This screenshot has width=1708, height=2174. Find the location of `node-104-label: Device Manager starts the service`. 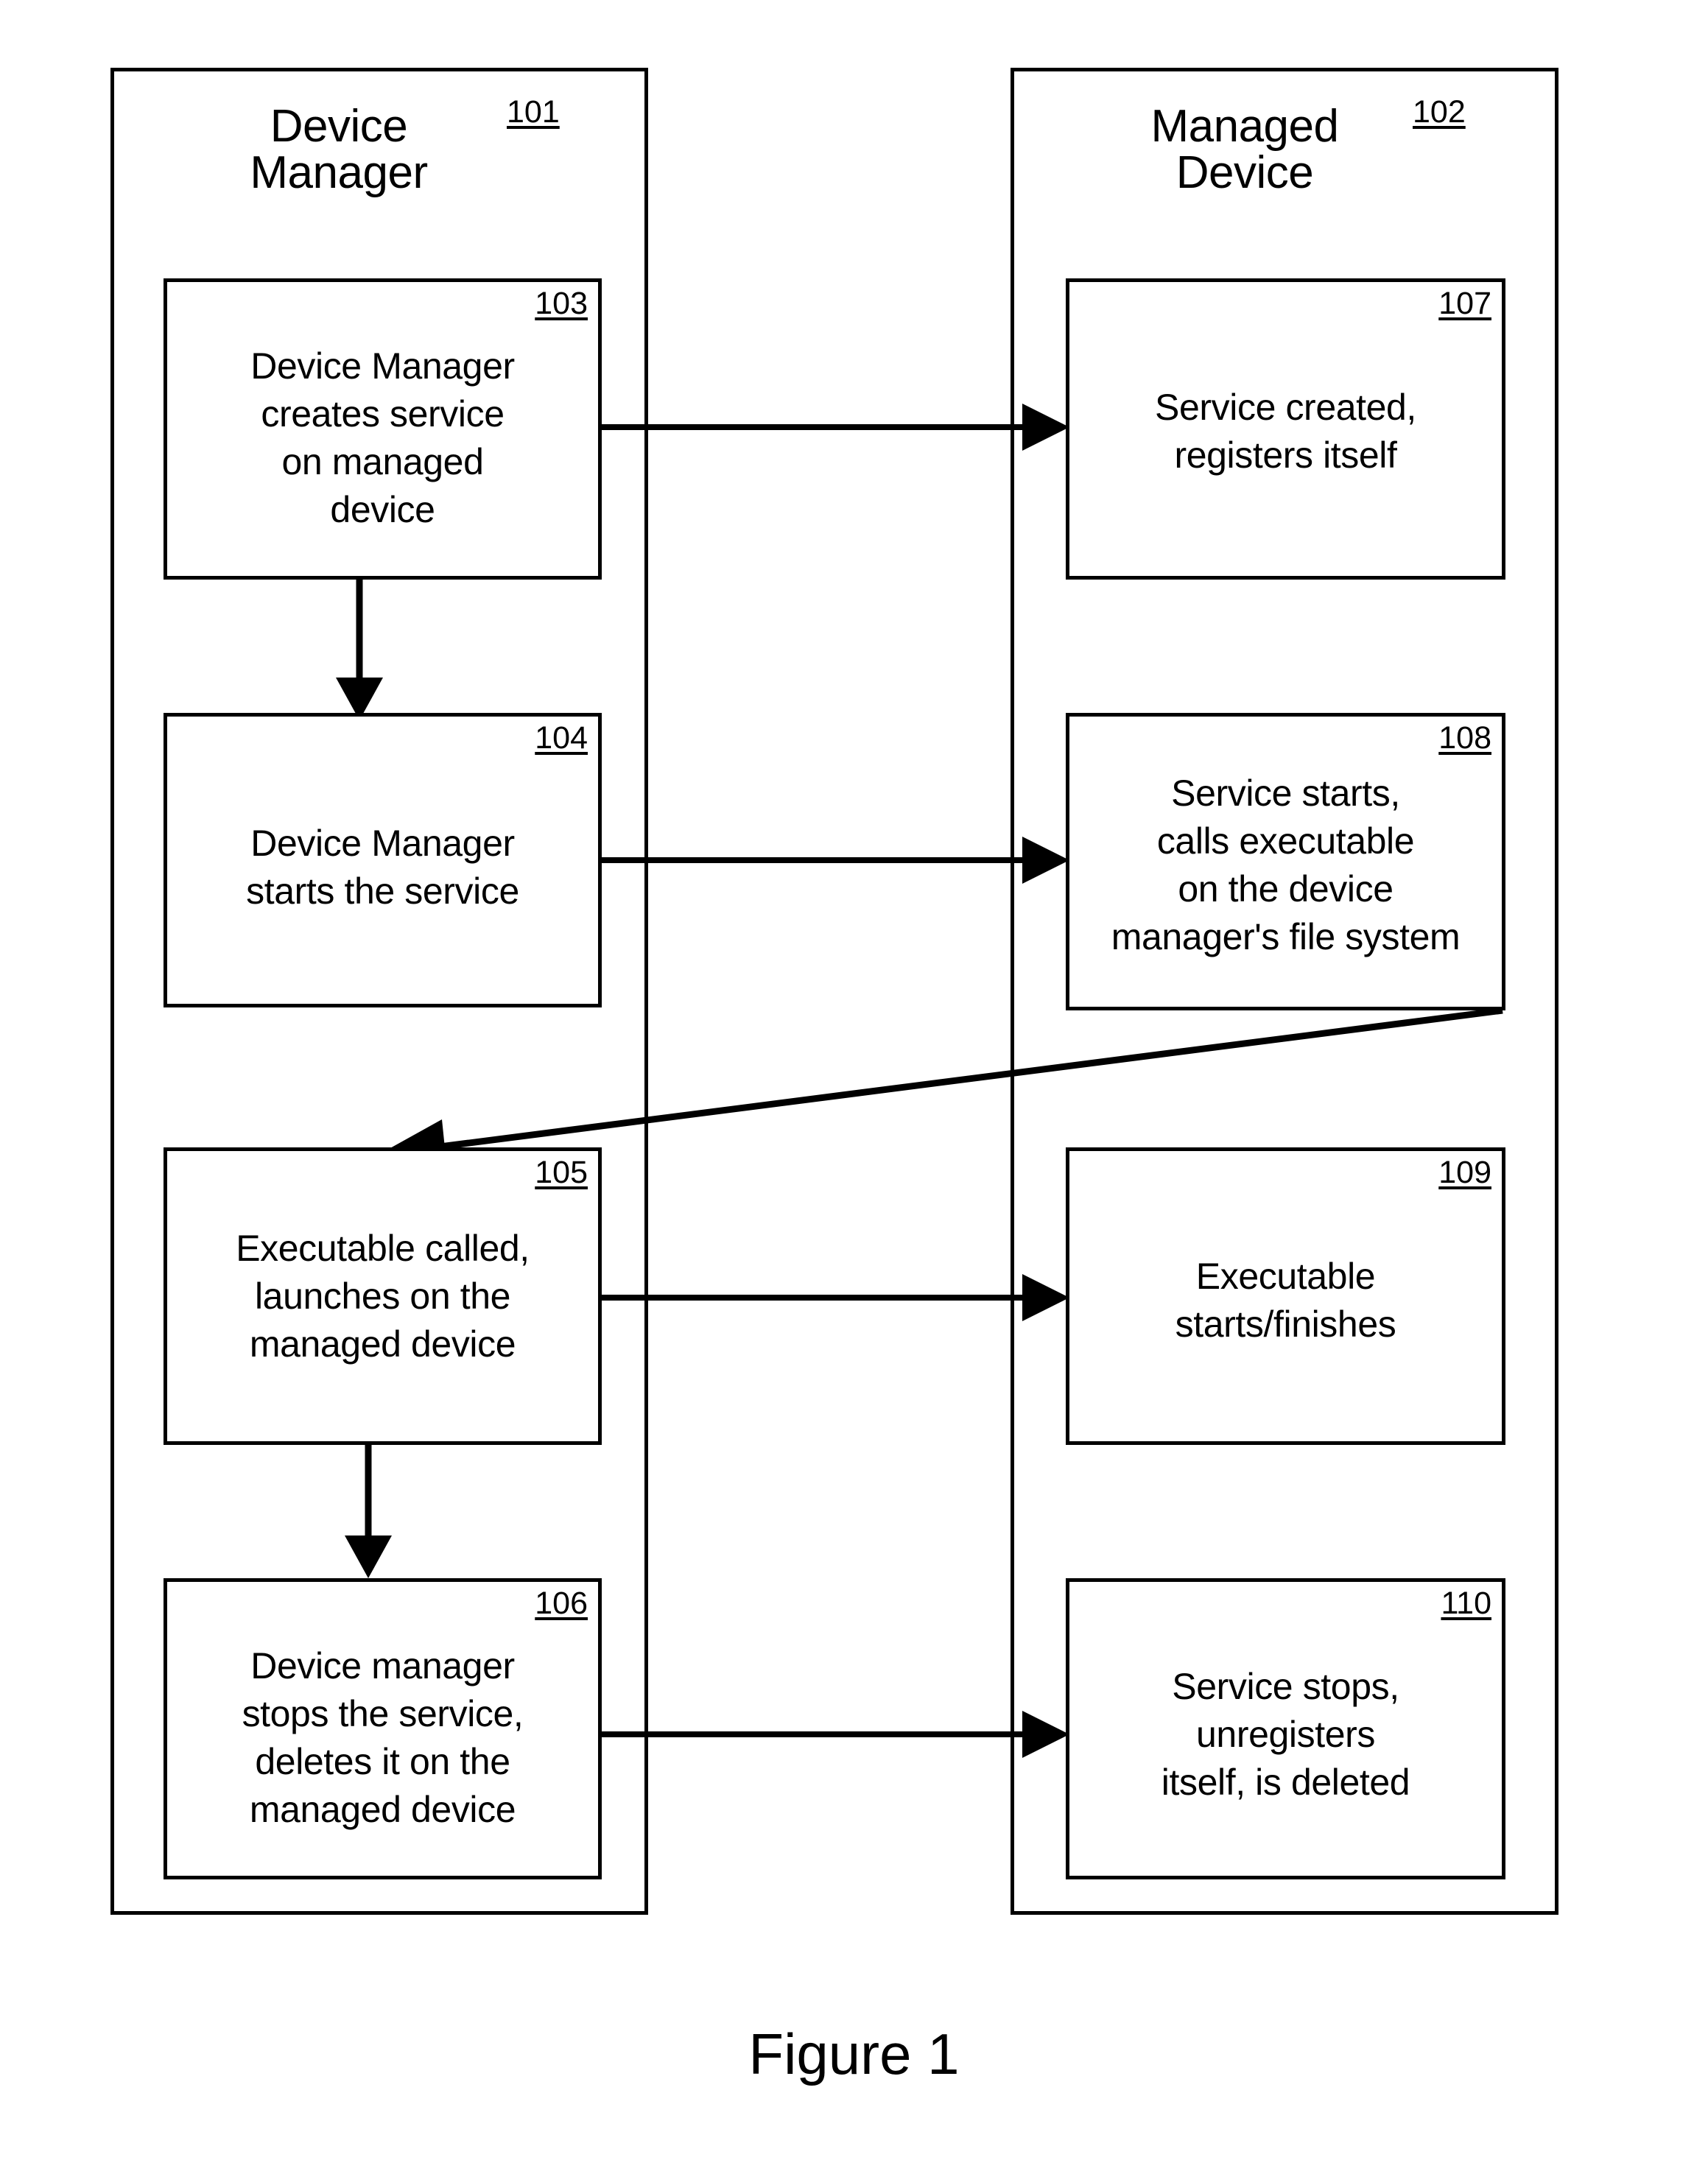

node-104-label: Device Manager starts the service is located at coordinates (382, 867).